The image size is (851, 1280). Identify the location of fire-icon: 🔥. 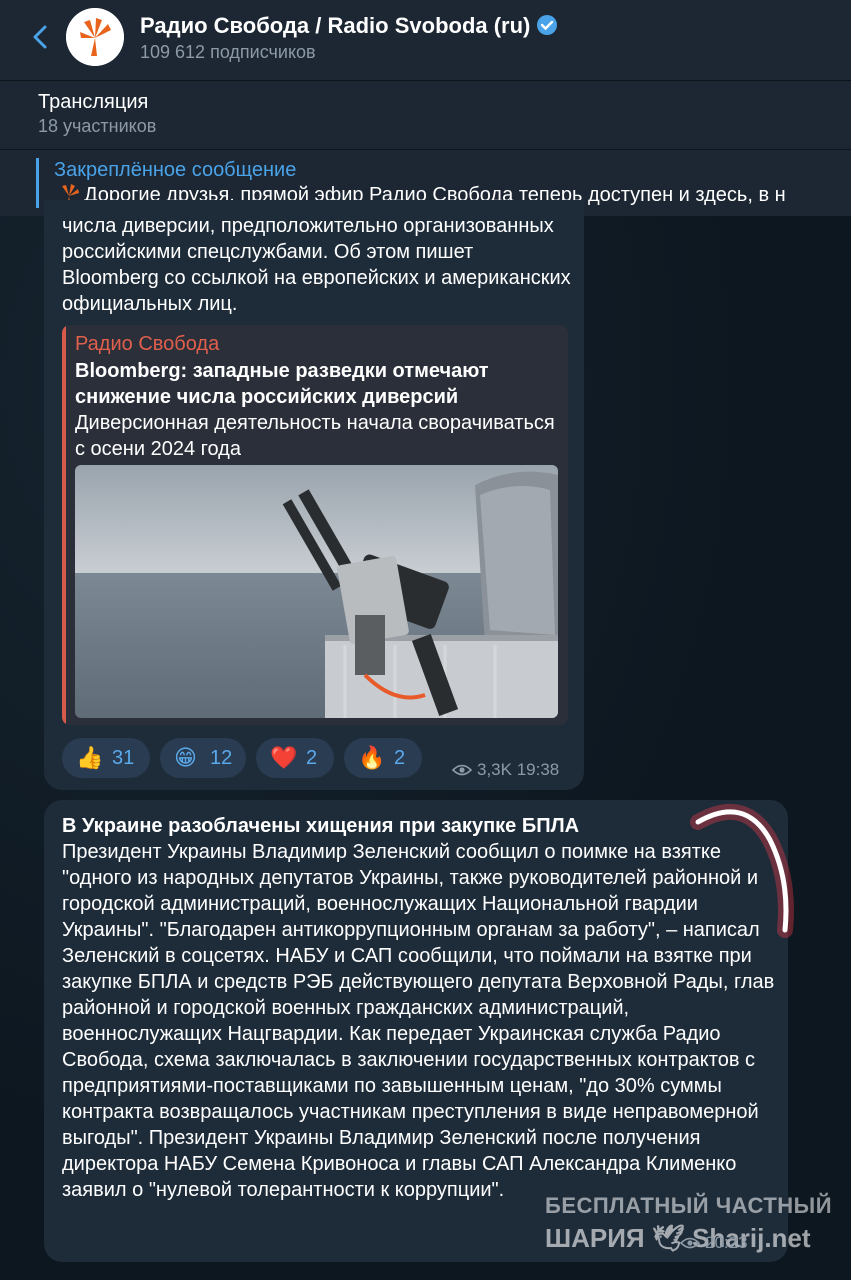
(372, 757).